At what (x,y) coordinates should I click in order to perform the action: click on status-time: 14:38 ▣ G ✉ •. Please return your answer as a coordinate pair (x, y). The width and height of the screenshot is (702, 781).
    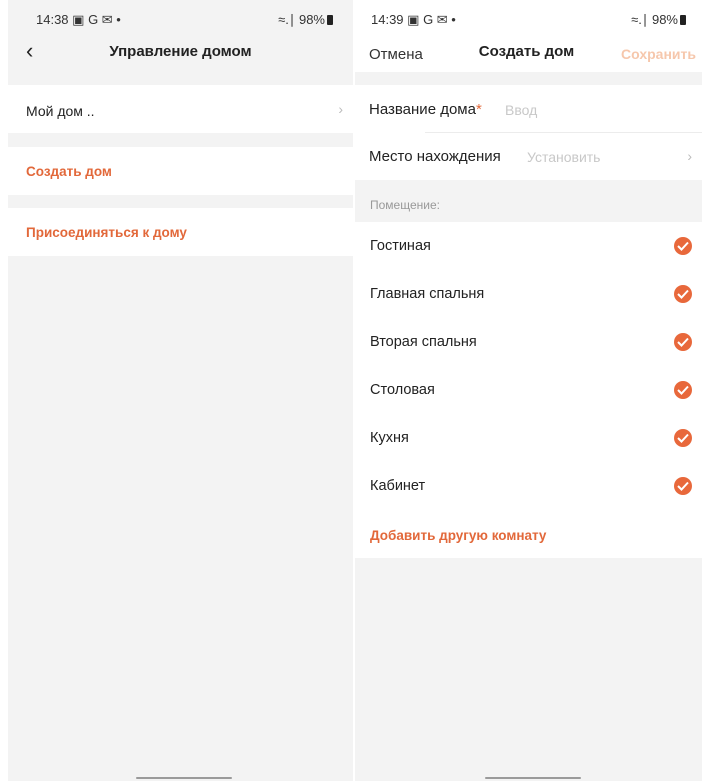
    Looking at the image, I should click on (78, 19).